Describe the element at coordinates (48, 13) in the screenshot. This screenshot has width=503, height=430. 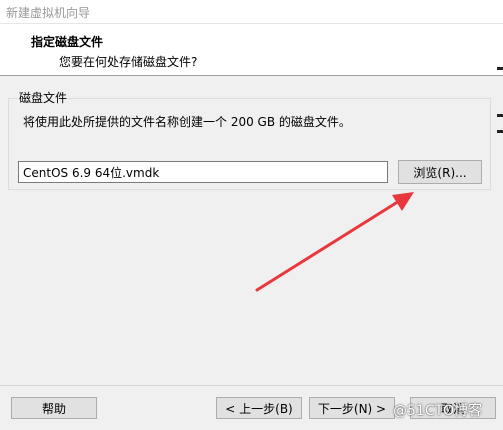
I see `window-title: 新建虚拟机向导` at that location.